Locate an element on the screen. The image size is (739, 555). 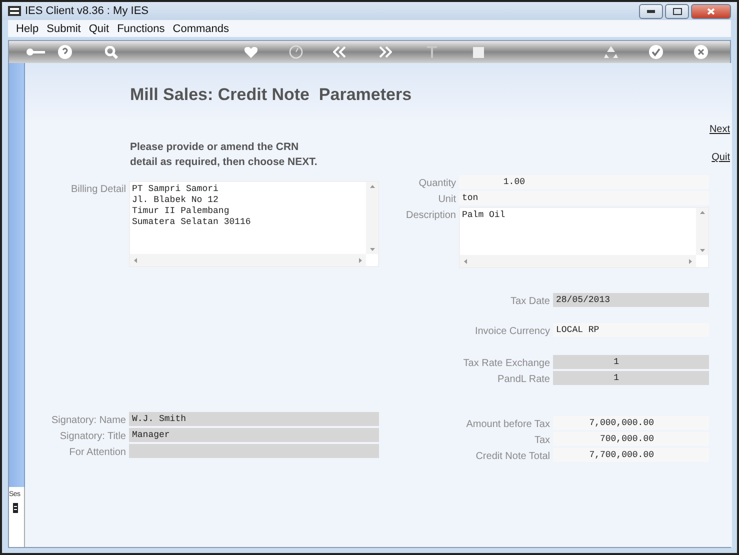
field-label: Description is located at coordinates (430, 216).